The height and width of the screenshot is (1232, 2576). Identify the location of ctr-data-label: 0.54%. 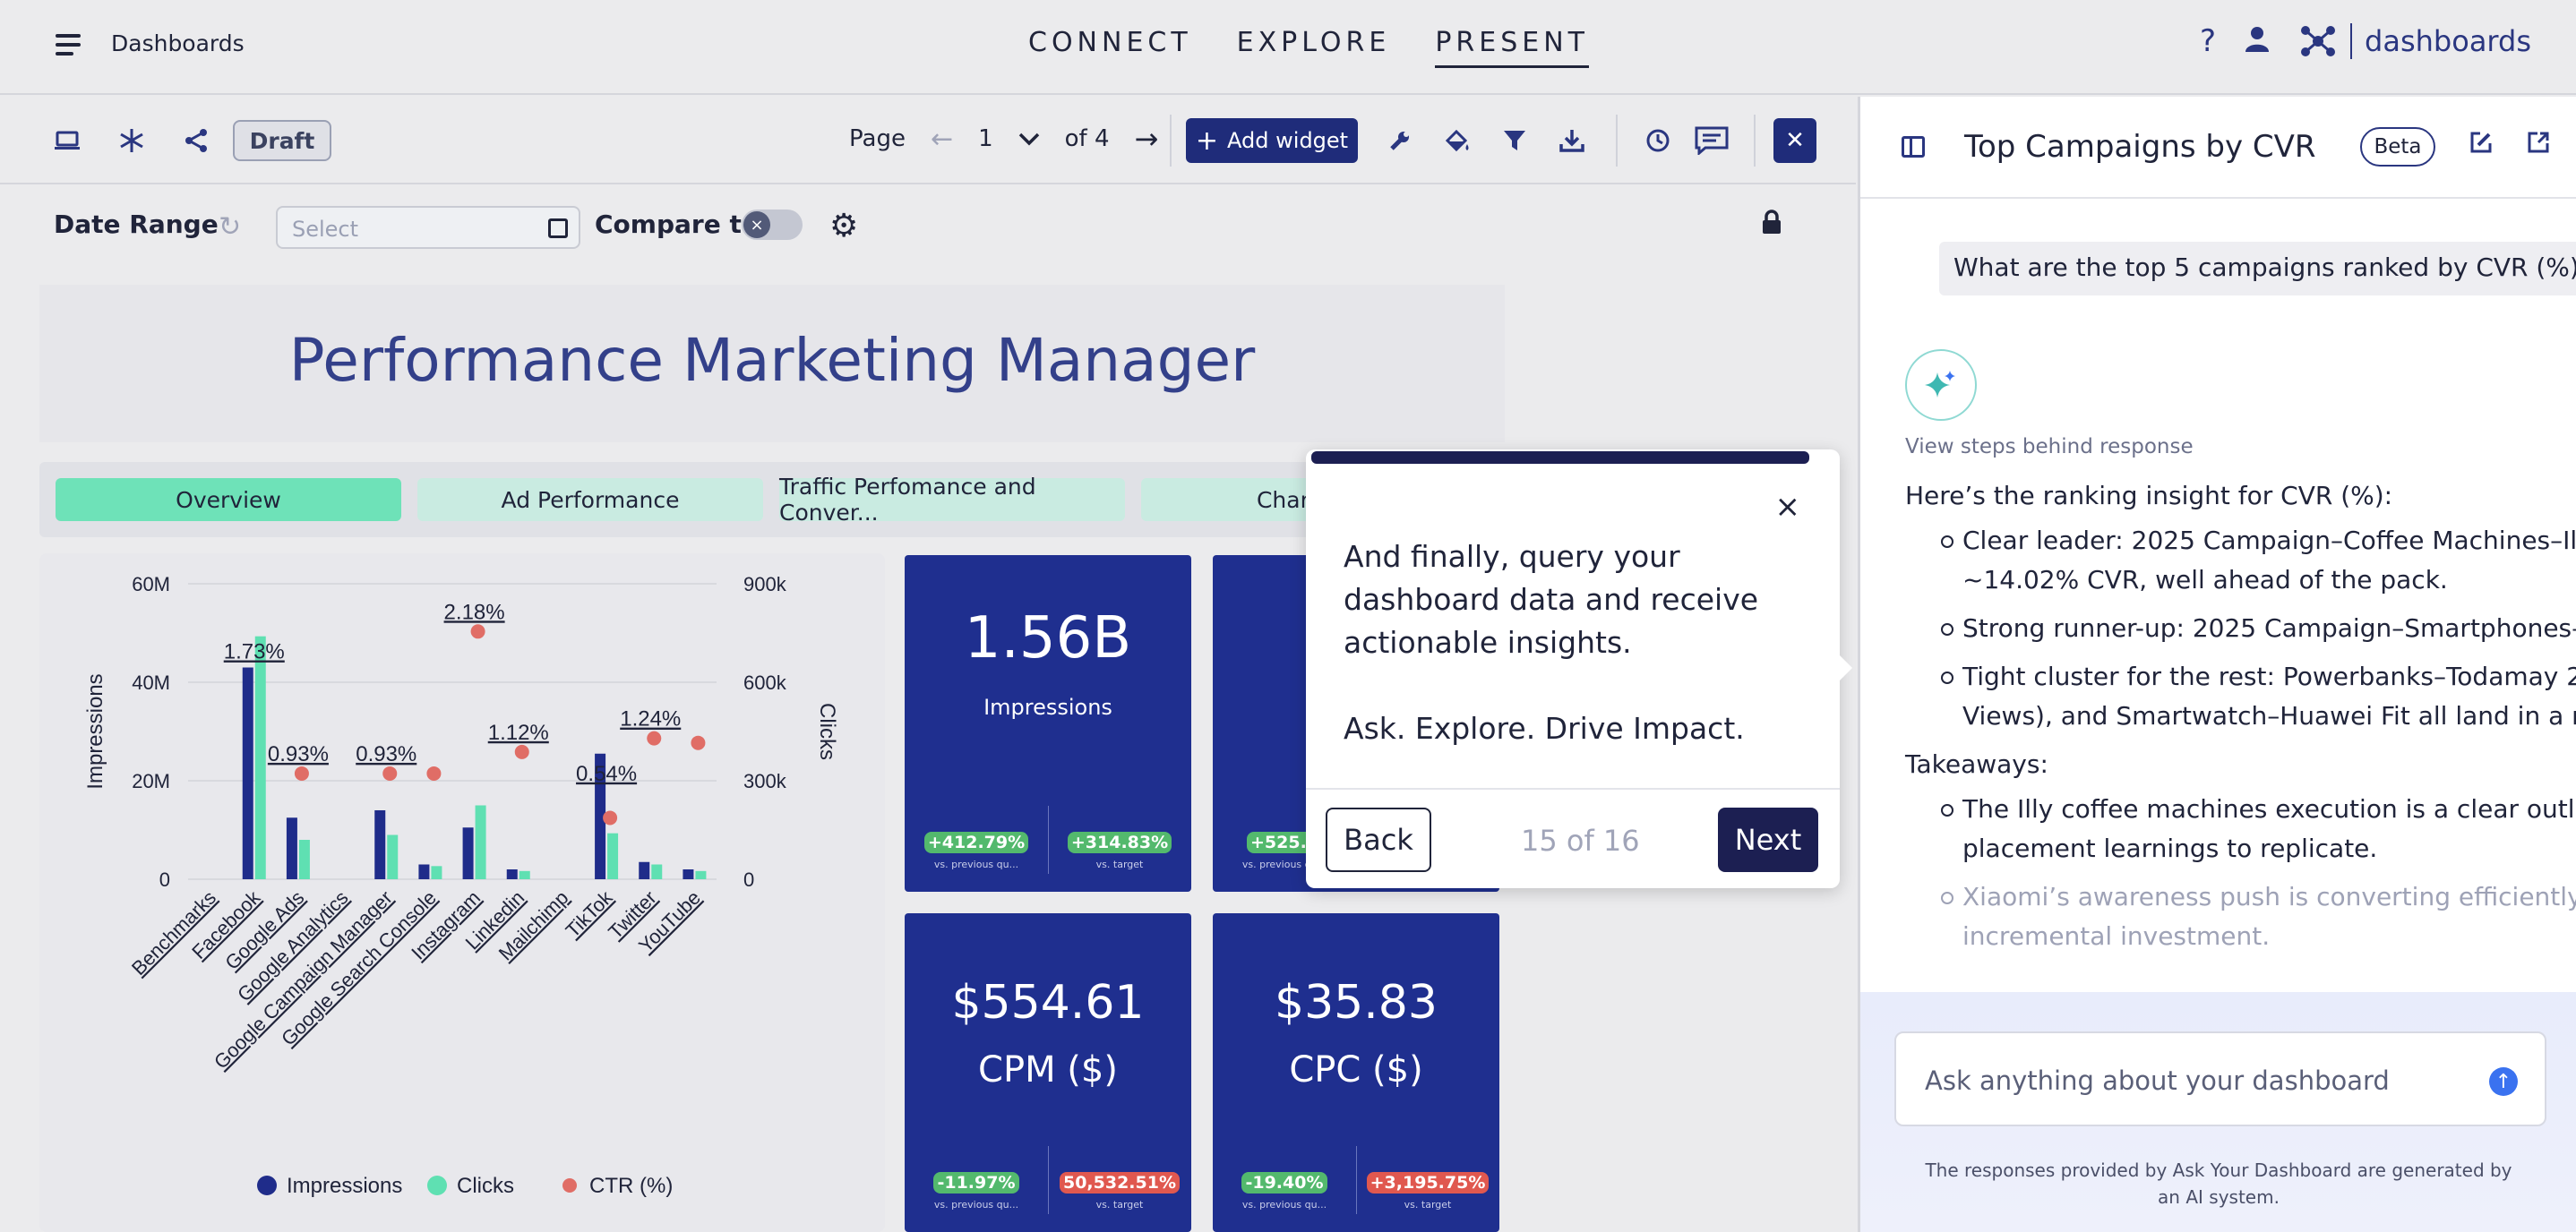
(606, 774).